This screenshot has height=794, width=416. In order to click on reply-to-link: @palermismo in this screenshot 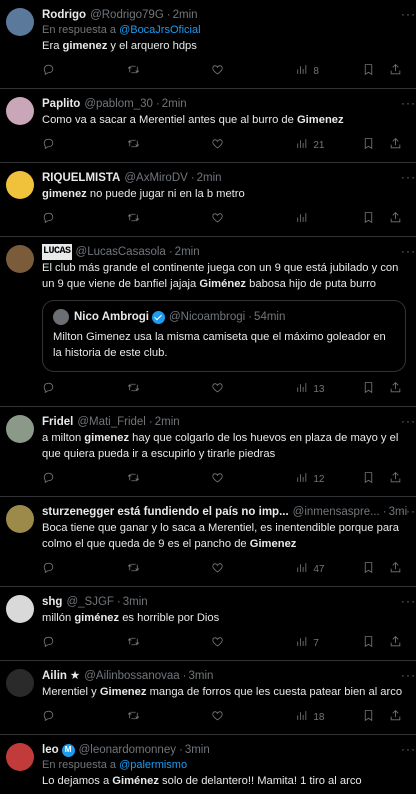, I will do `click(153, 765)`.